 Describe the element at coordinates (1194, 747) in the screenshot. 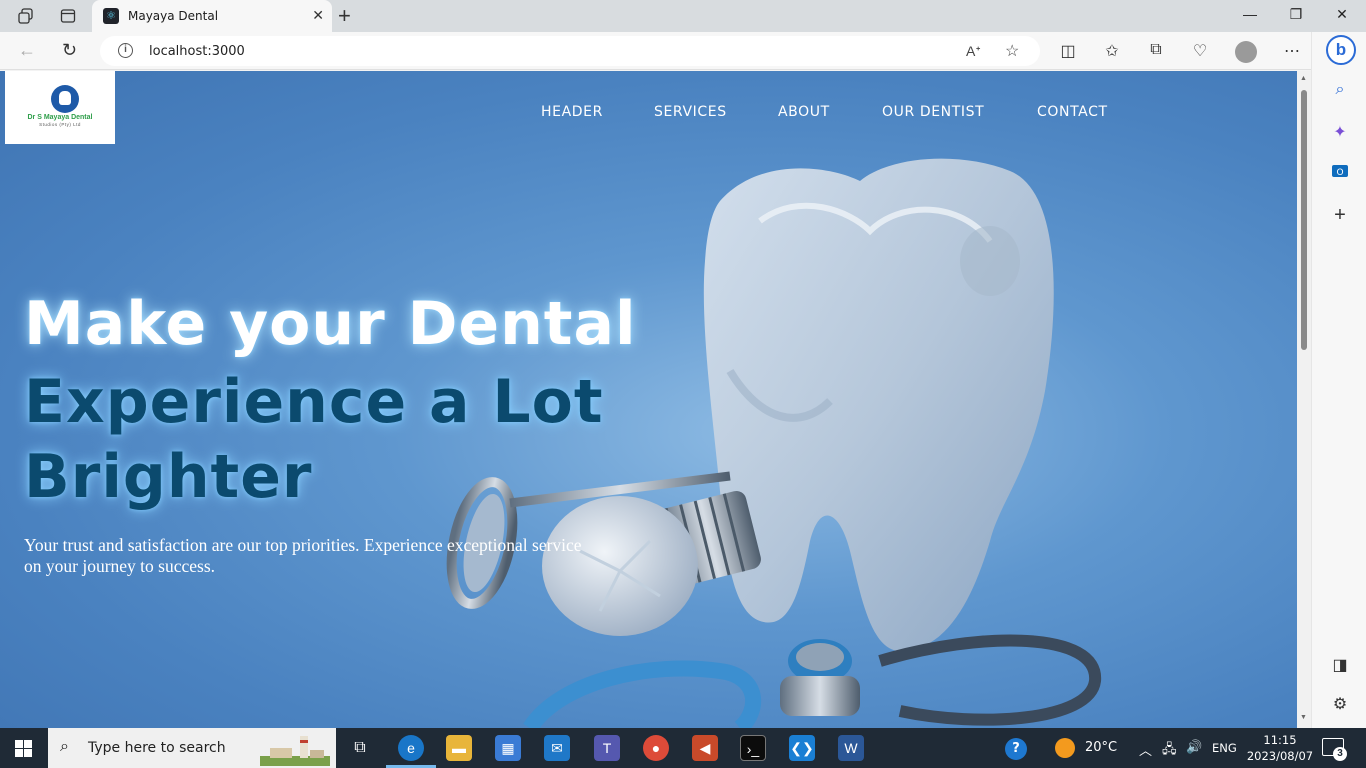

I see `volume-icon: 🔊` at that location.